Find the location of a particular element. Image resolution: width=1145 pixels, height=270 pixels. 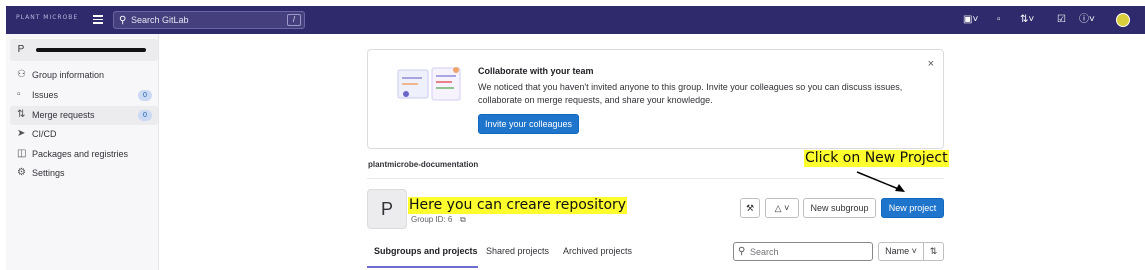

sidebar-item-label: Merge requests is located at coordinates (63, 115).